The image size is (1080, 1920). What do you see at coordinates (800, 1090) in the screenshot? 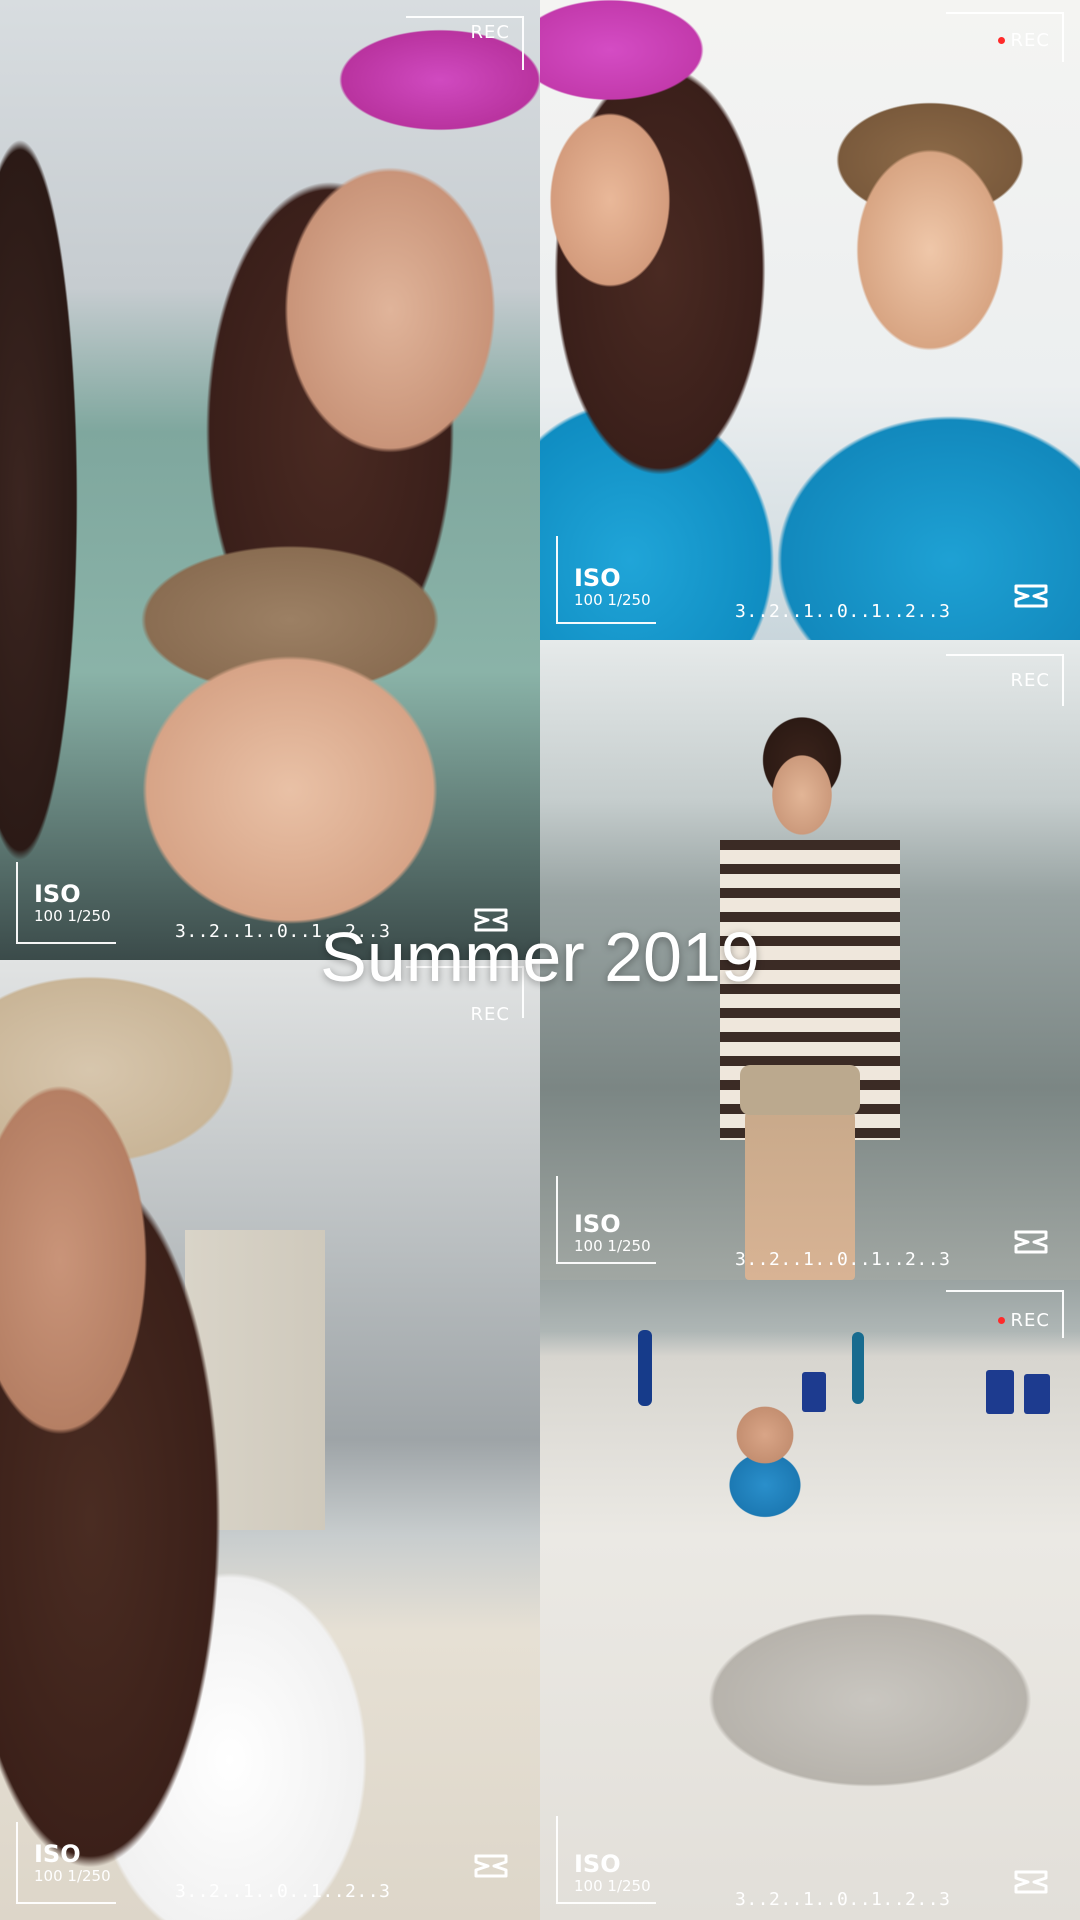
I see `girl-shorts` at bounding box center [800, 1090].